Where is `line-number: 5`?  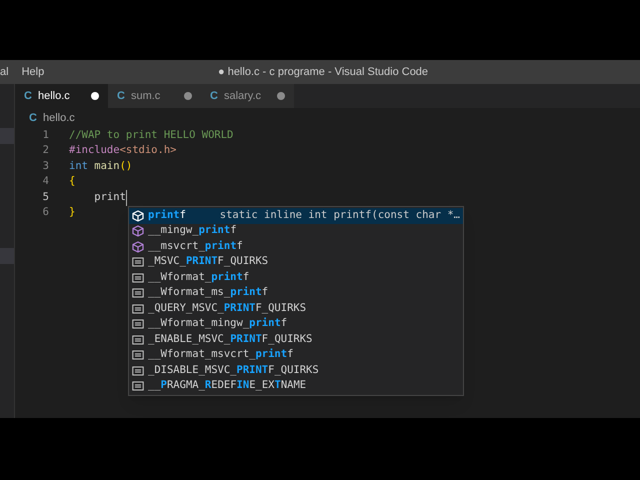 line-number: 5 is located at coordinates (46, 197).